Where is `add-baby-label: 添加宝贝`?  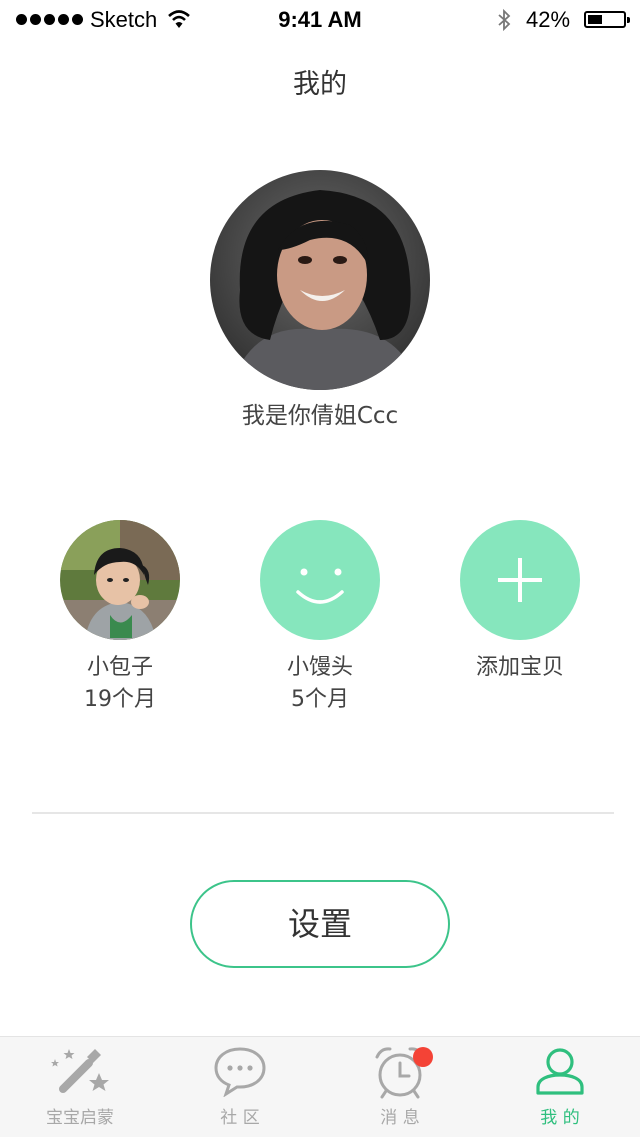 add-baby-label: 添加宝贝 is located at coordinates (519, 667).